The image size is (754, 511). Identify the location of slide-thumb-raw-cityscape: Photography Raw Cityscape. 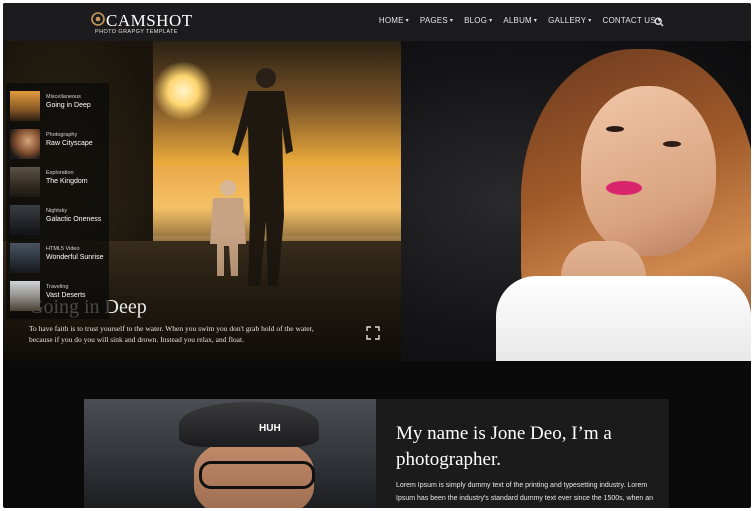
(57, 144).